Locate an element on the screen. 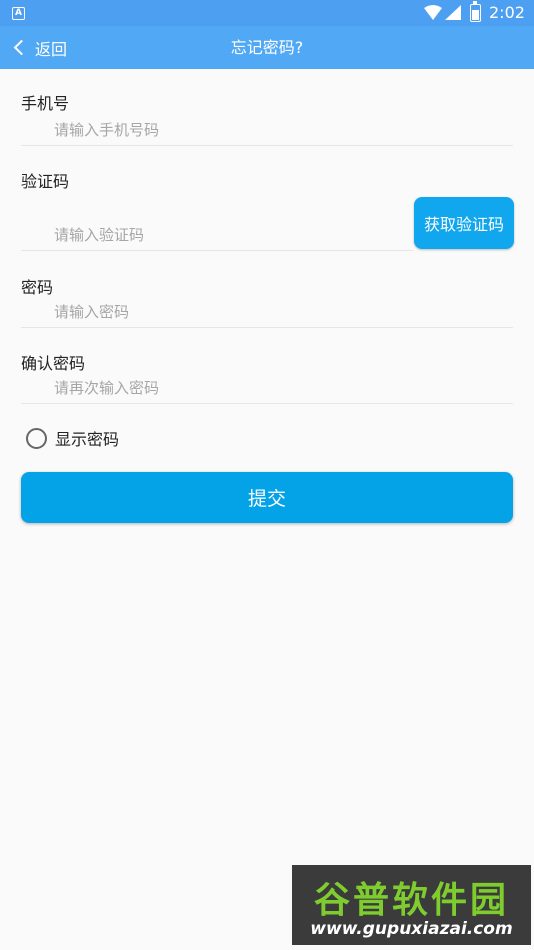  watermark-brand: 谷普软件园 is located at coordinates (411, 900).